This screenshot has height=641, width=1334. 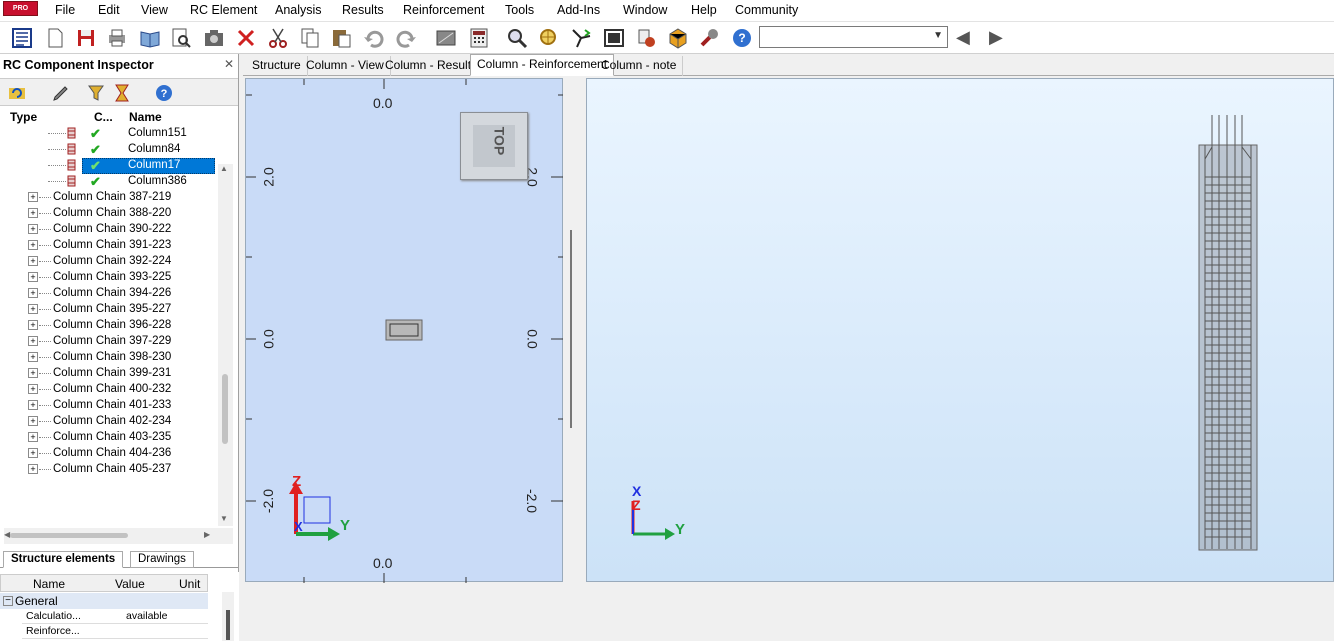 I want to click on edit-icon, so click(x=61, y=93).